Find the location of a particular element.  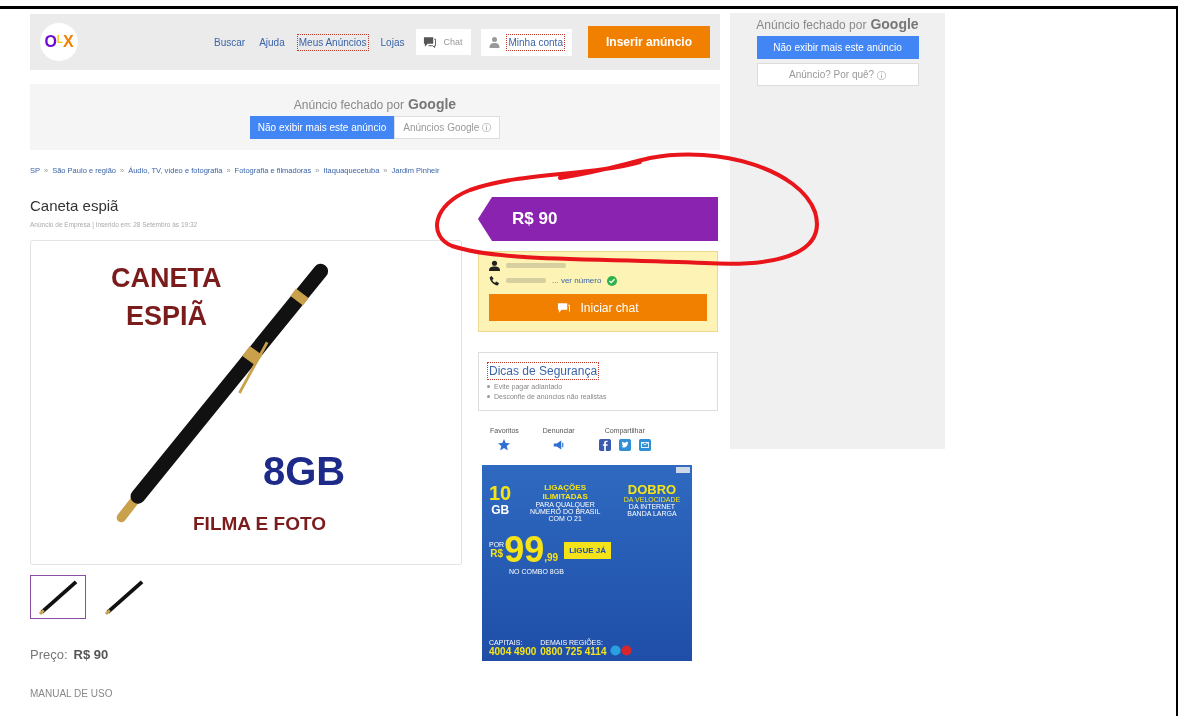

email-icon is located at coordinates (644, 445).